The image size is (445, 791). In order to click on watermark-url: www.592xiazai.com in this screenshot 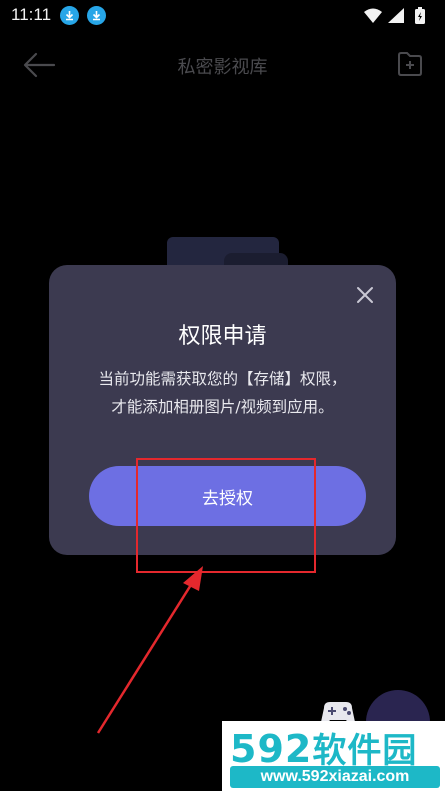, I will do `click(335, 777)`.